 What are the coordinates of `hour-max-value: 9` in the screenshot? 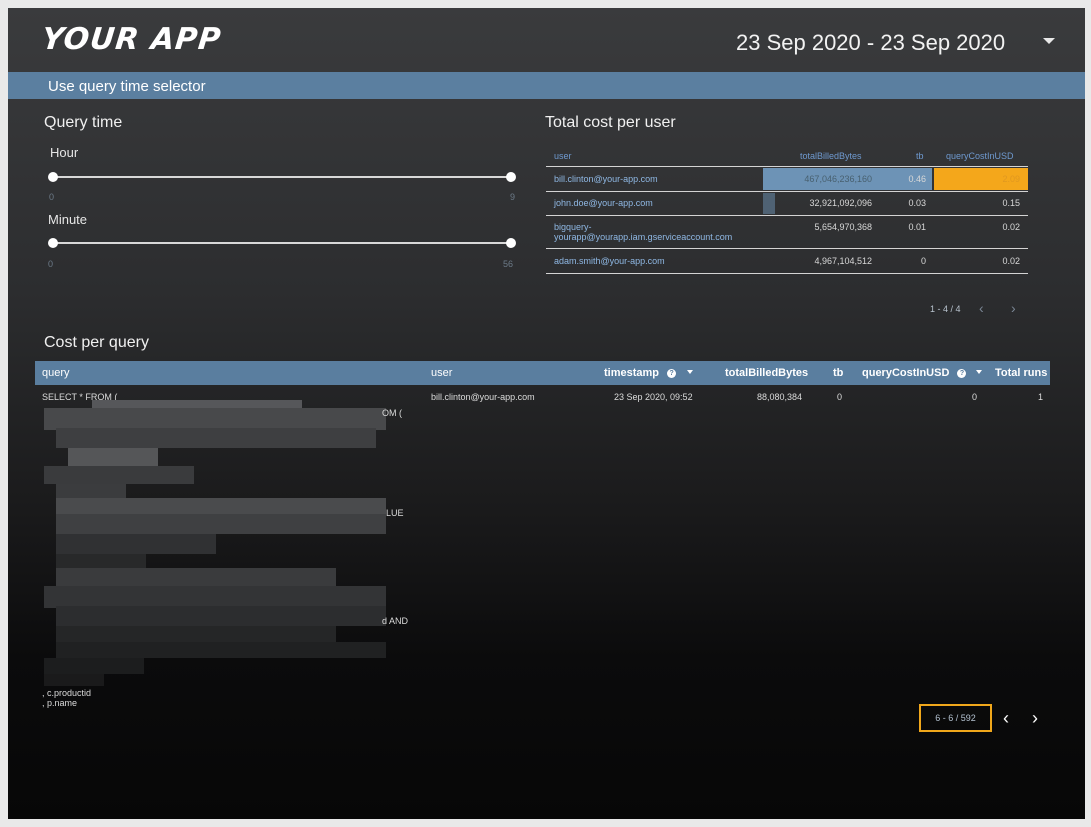 It's located at (513, 197).